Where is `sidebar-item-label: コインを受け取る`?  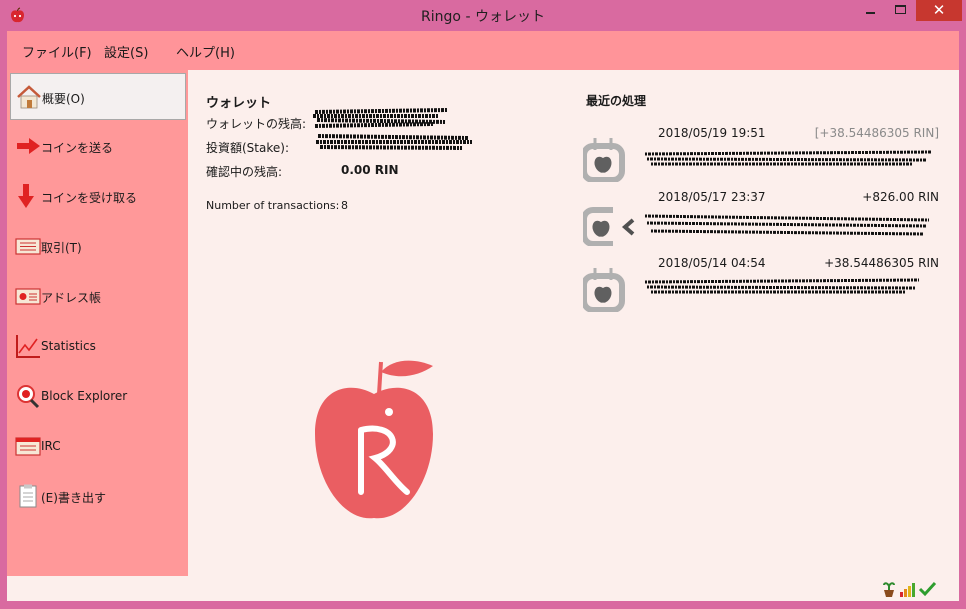
sidebar-item-label: コインを受け取る is located at coordinates (89, 198).